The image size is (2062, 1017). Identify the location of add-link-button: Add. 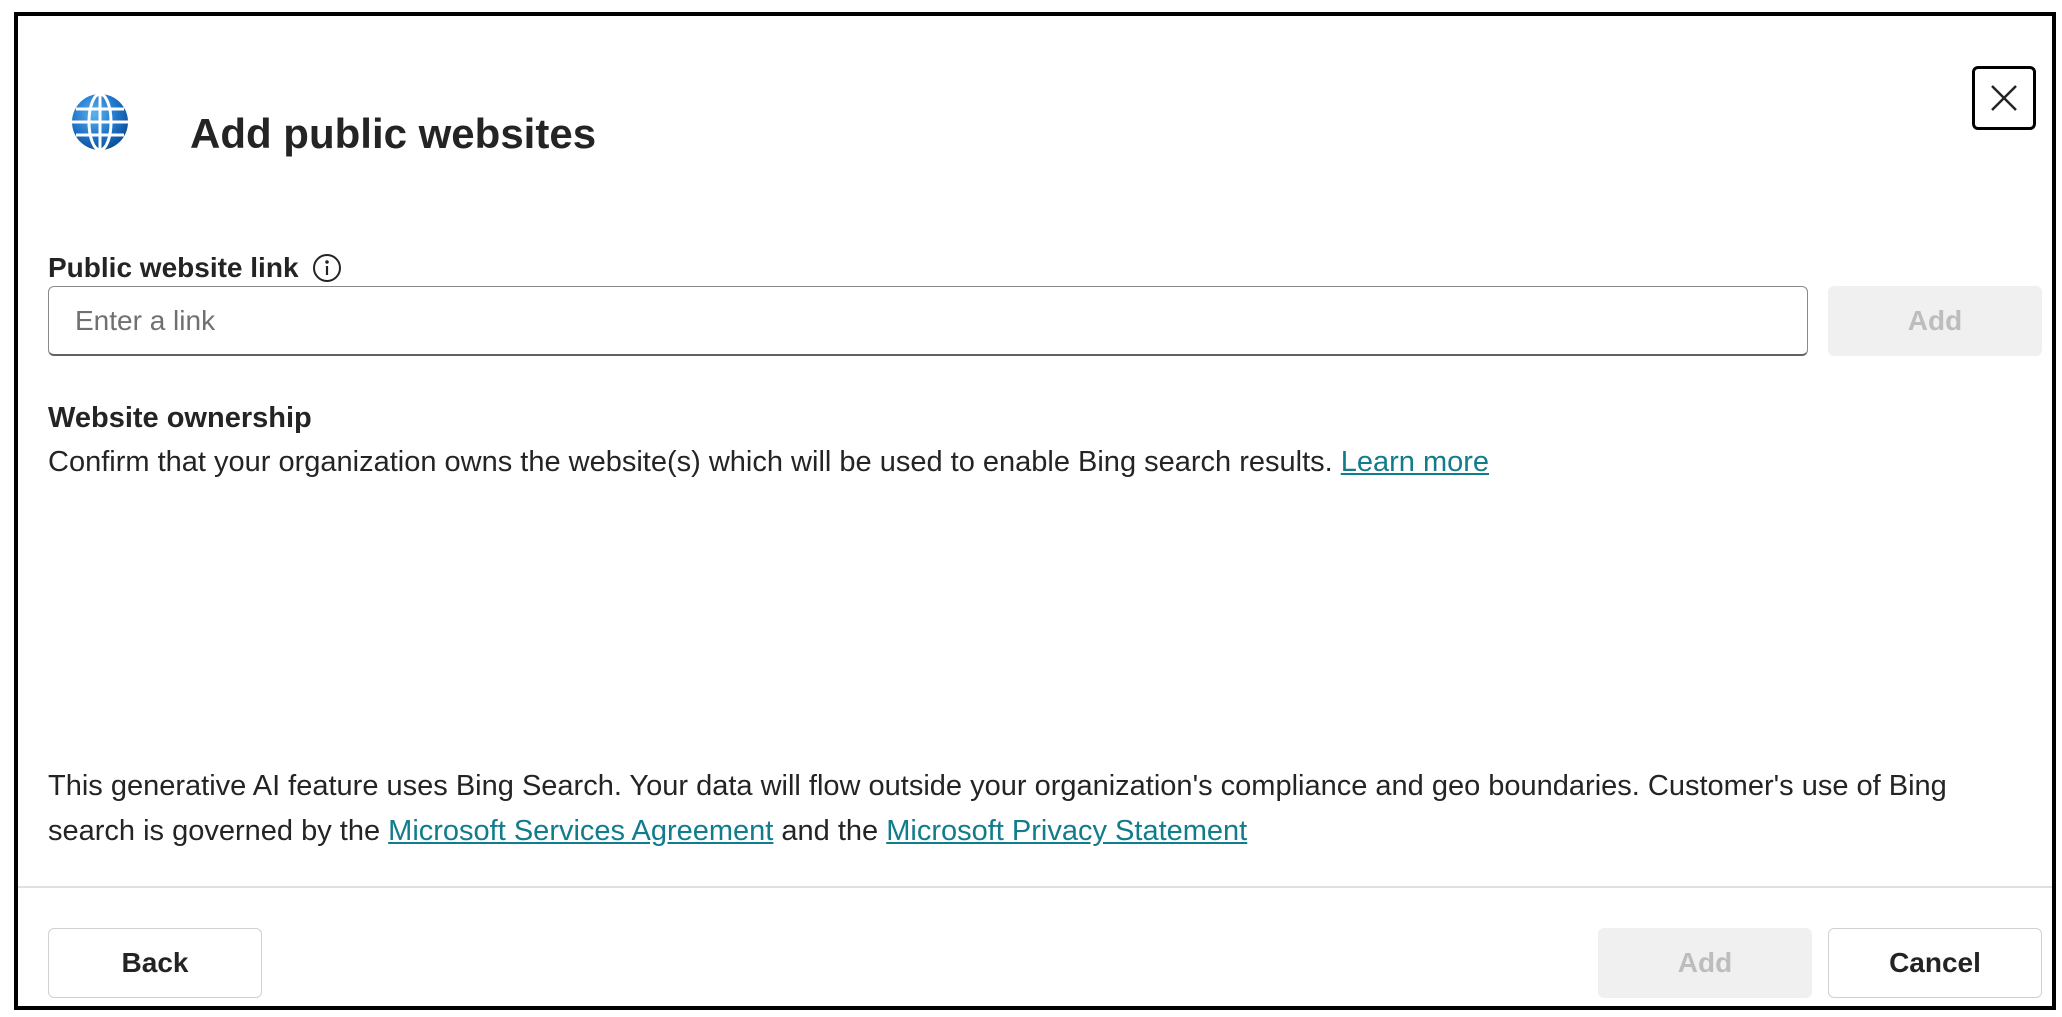
(1935, 321).